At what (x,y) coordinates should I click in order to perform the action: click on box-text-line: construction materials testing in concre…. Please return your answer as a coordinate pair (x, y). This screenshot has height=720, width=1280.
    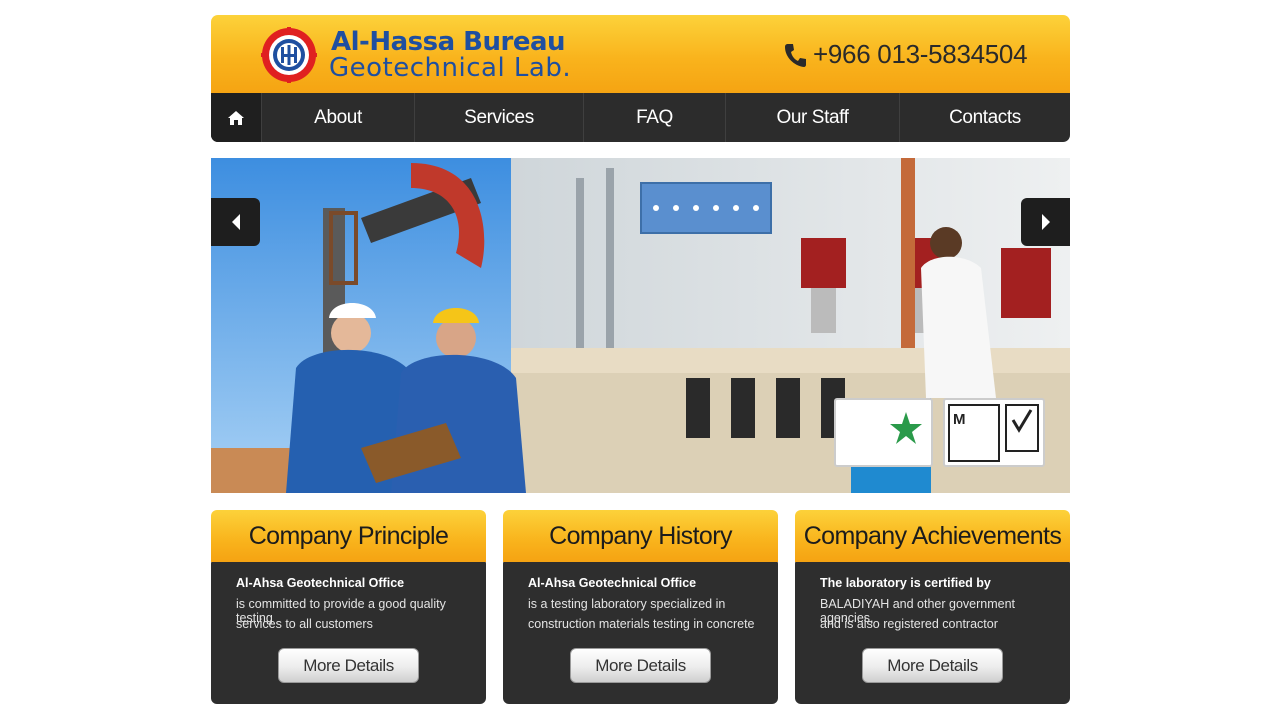
    Looking at the image, I should click on (641, 624).